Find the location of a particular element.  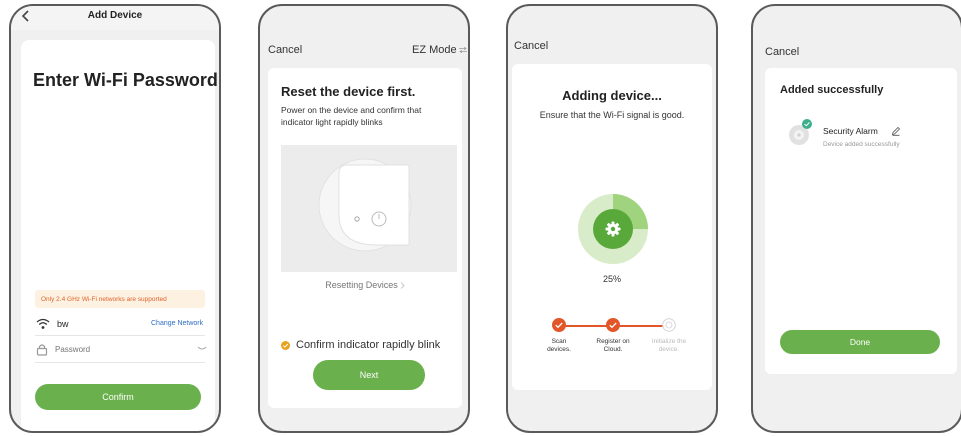

switch-arrows-icon is located at coordinates (462, 50).